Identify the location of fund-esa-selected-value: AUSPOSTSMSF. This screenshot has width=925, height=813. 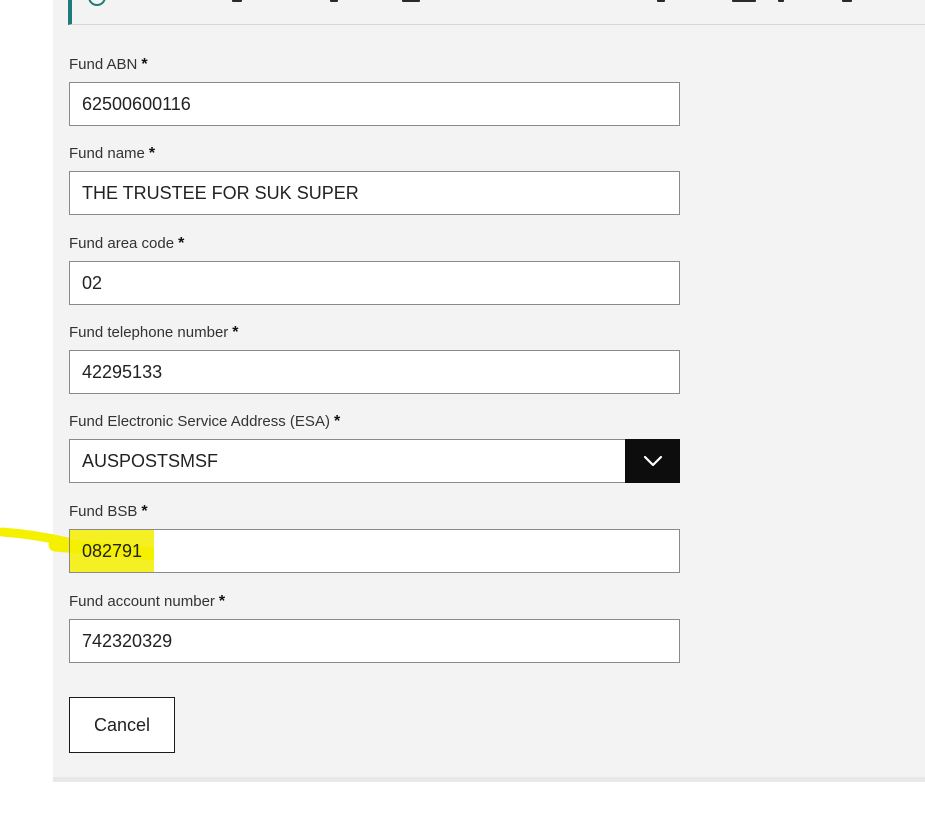
(374, 461).